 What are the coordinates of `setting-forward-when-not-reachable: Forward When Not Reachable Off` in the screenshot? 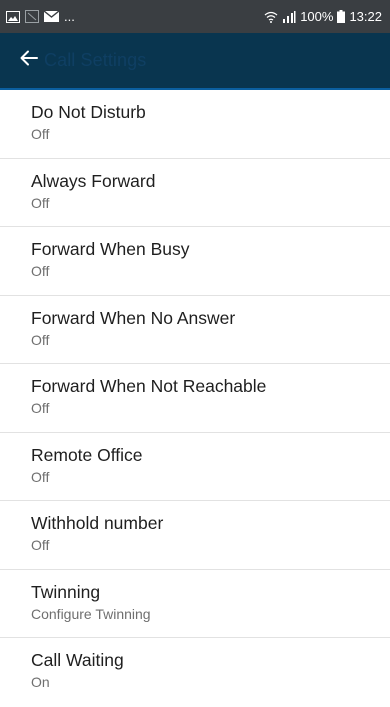 It's located at (195, 398).